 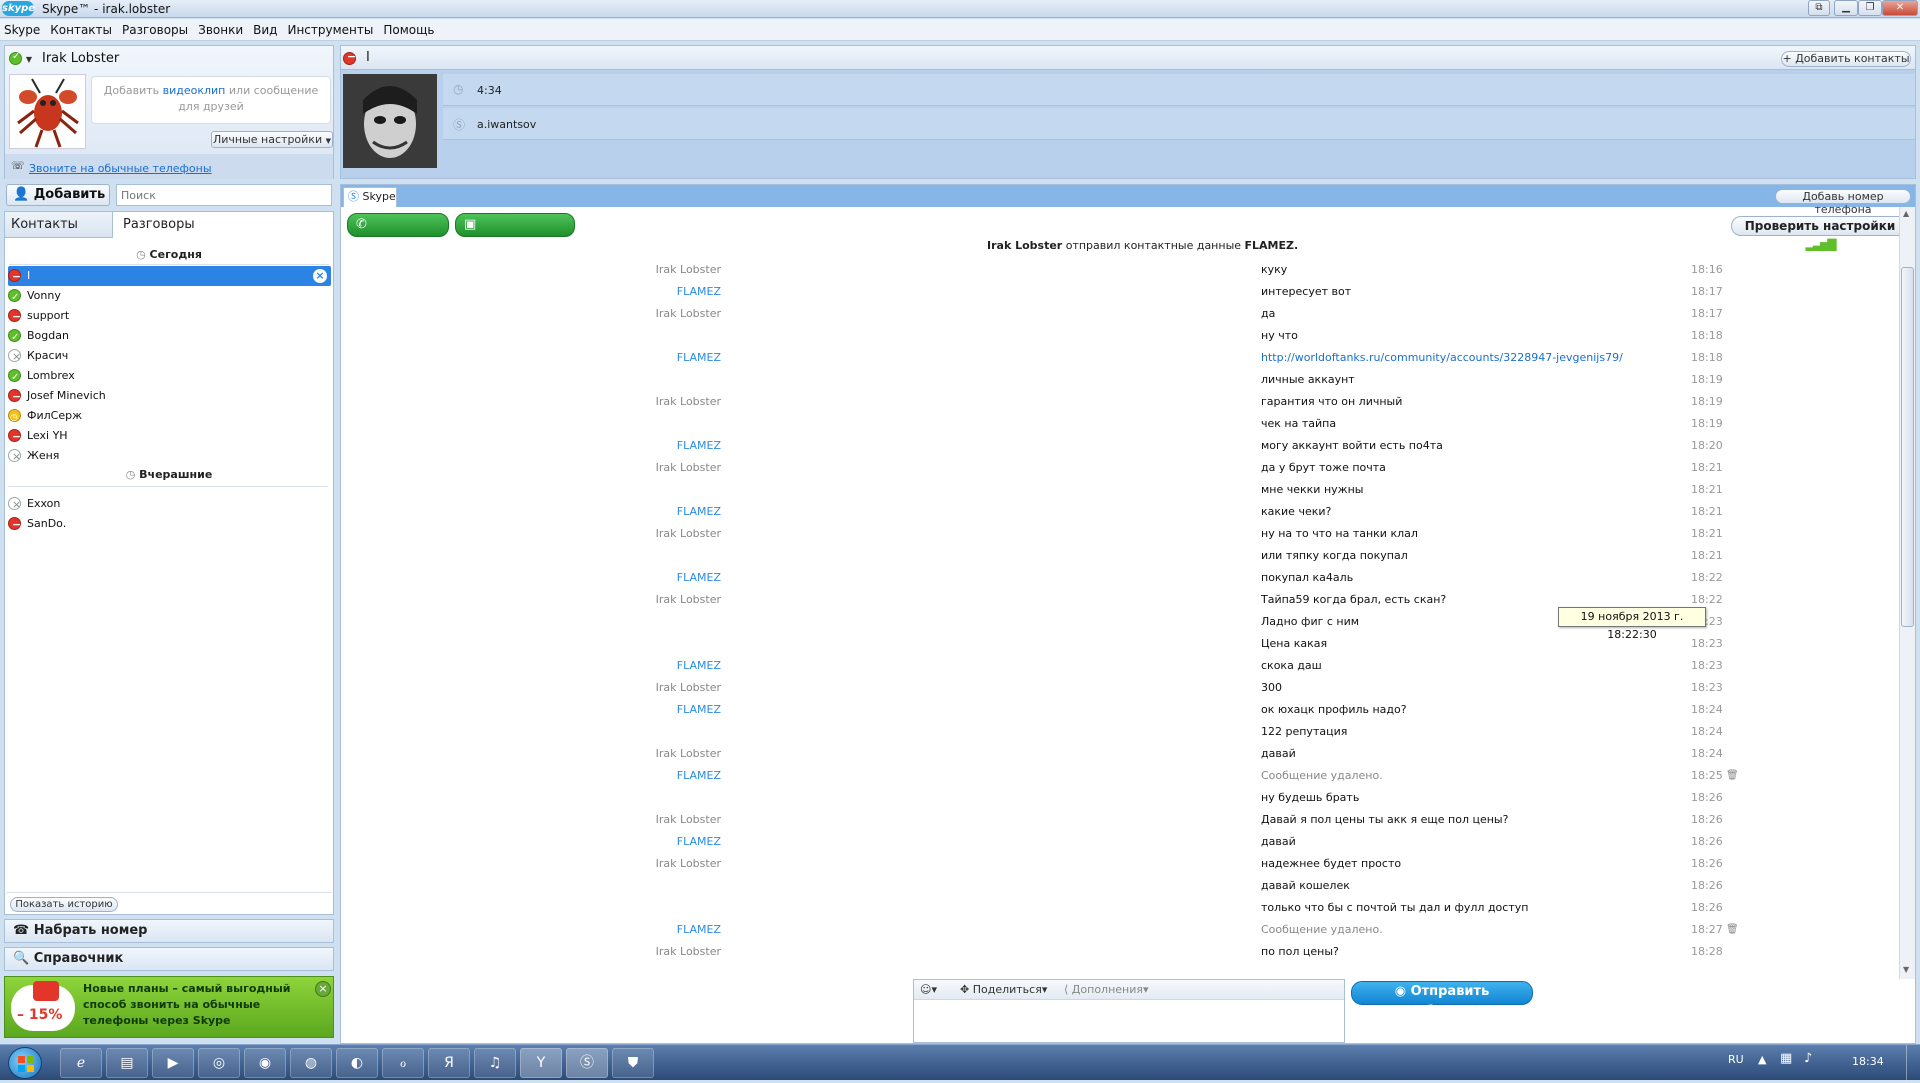 What do you see at coordinates (1819, 8) in the screenshot?
I see `extra-window-icon: ⧉` at bounding box center [1819, 8].